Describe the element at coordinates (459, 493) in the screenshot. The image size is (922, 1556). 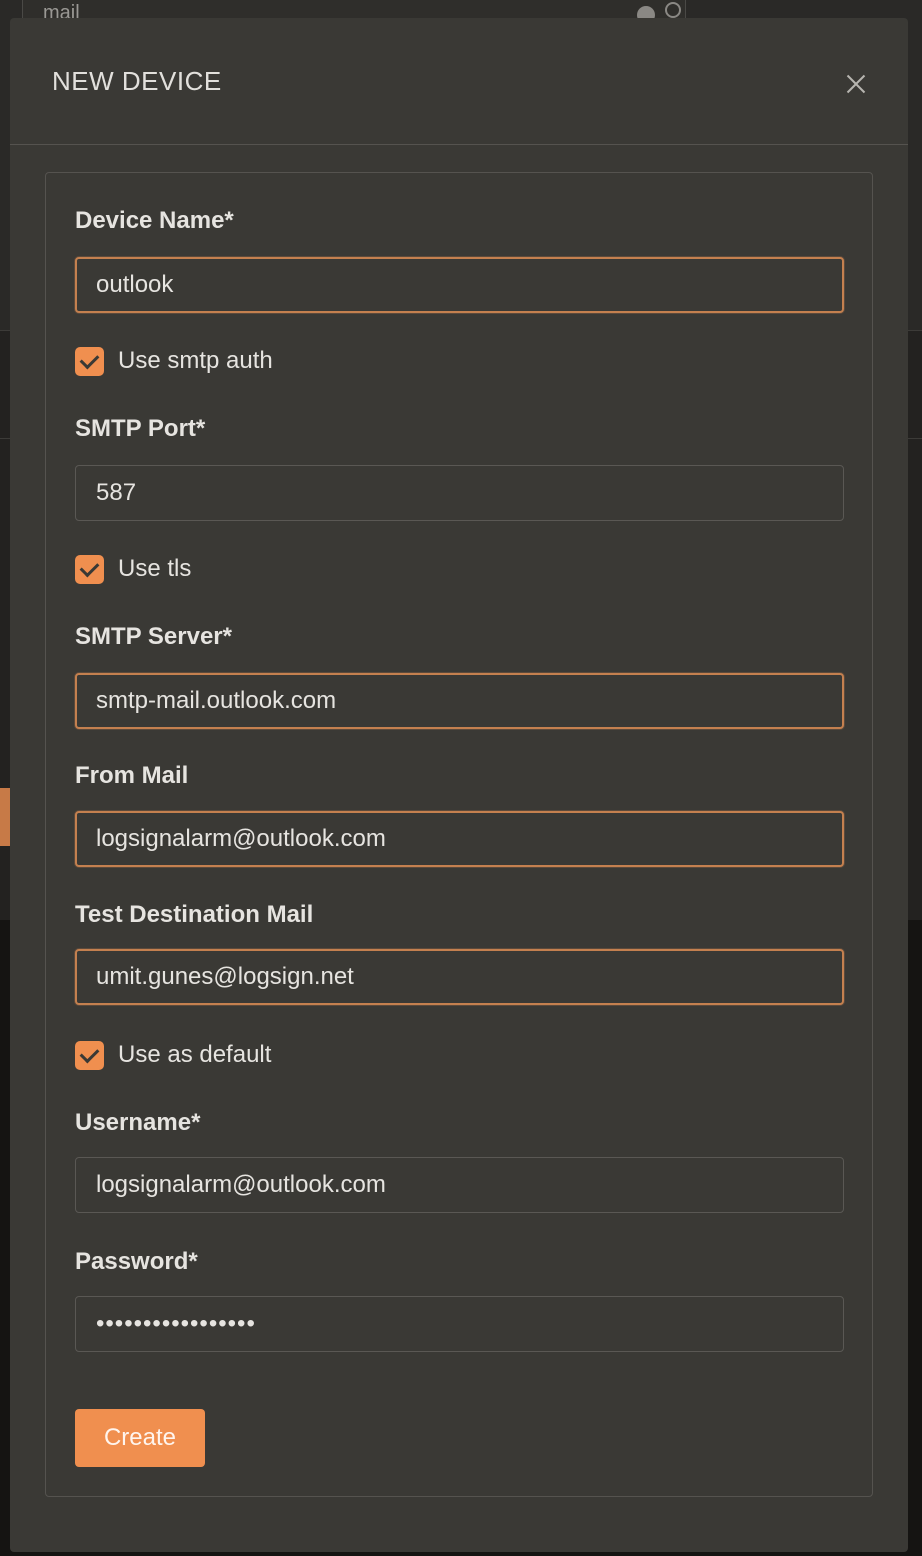
I see `smtp-port-input: 587` at that location.